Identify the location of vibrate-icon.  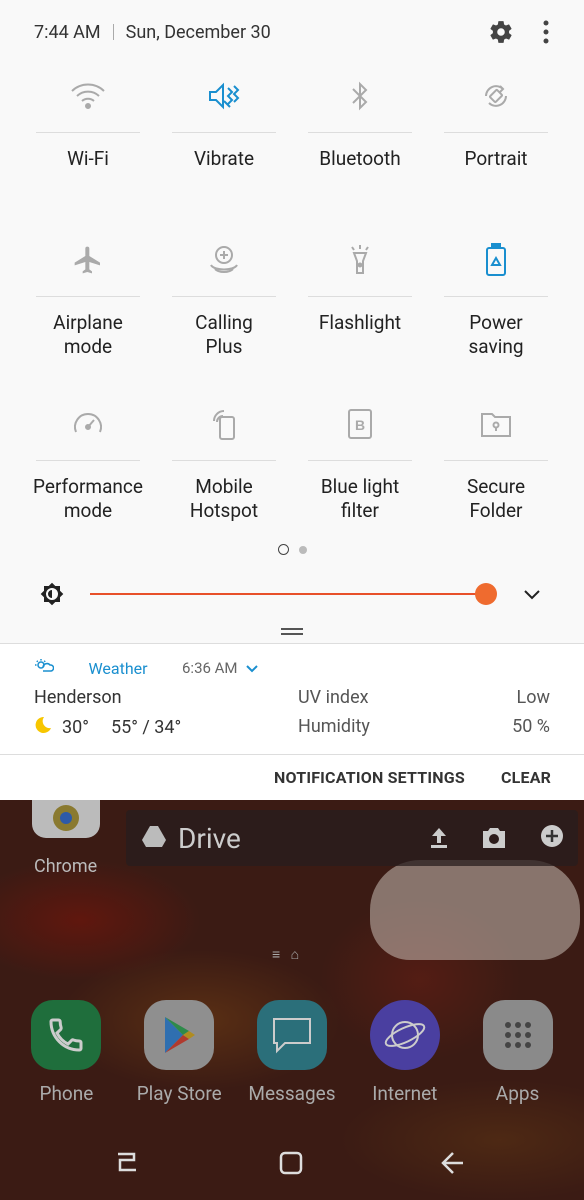
(224, 98).